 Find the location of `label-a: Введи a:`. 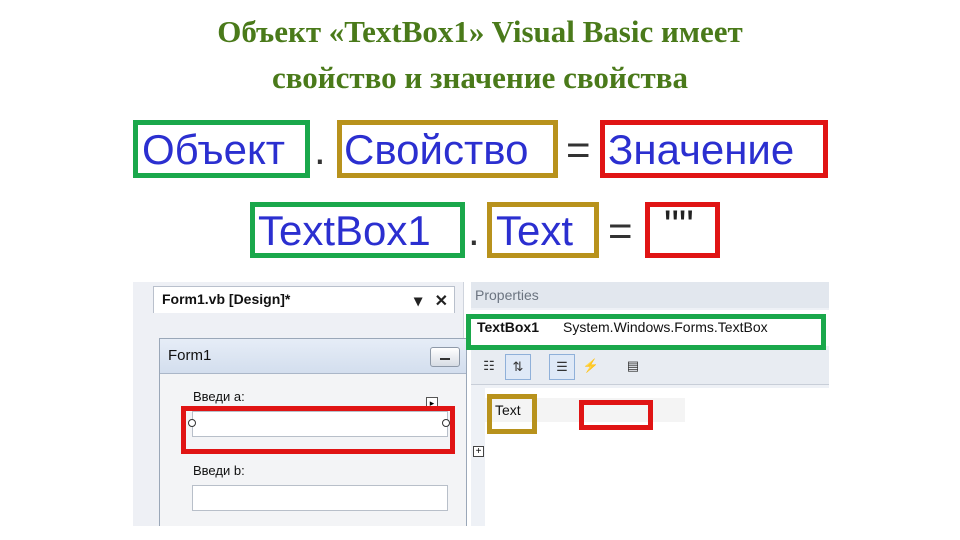

label-a: Введи a: is located at coordinates (219, 396).